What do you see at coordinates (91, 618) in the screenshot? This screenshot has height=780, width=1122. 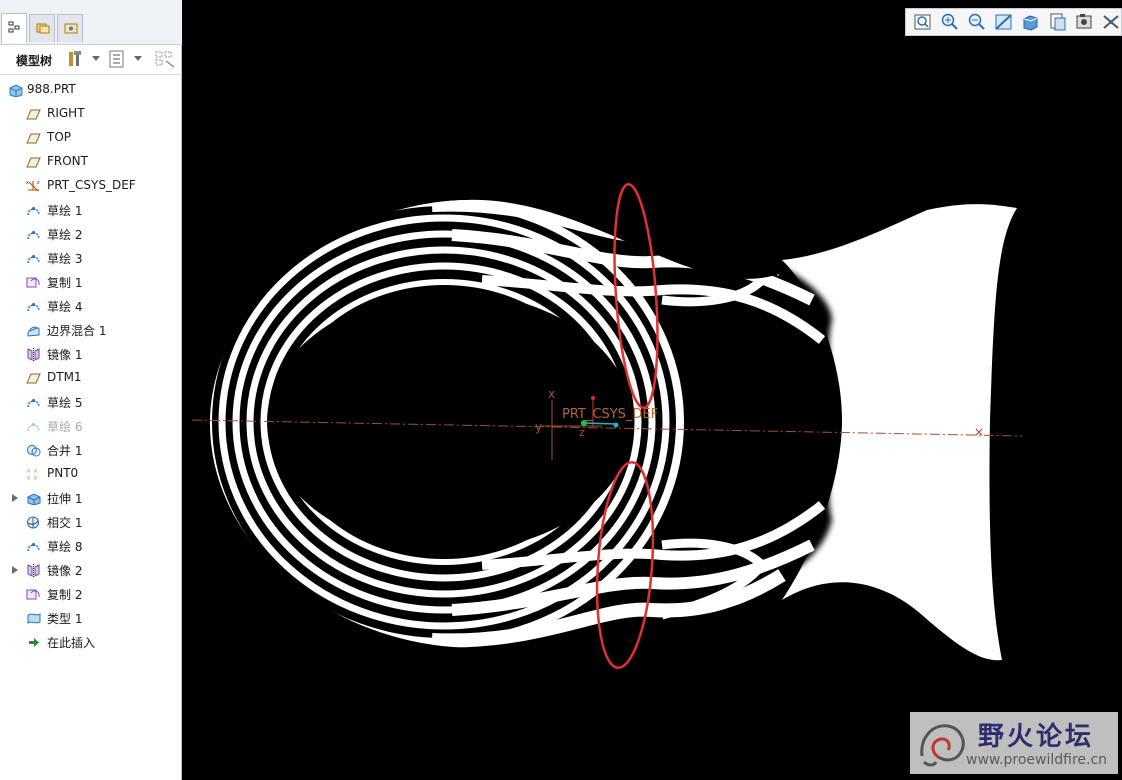 I see `tree-item: 类型 1` at bounding box center [91, 618].